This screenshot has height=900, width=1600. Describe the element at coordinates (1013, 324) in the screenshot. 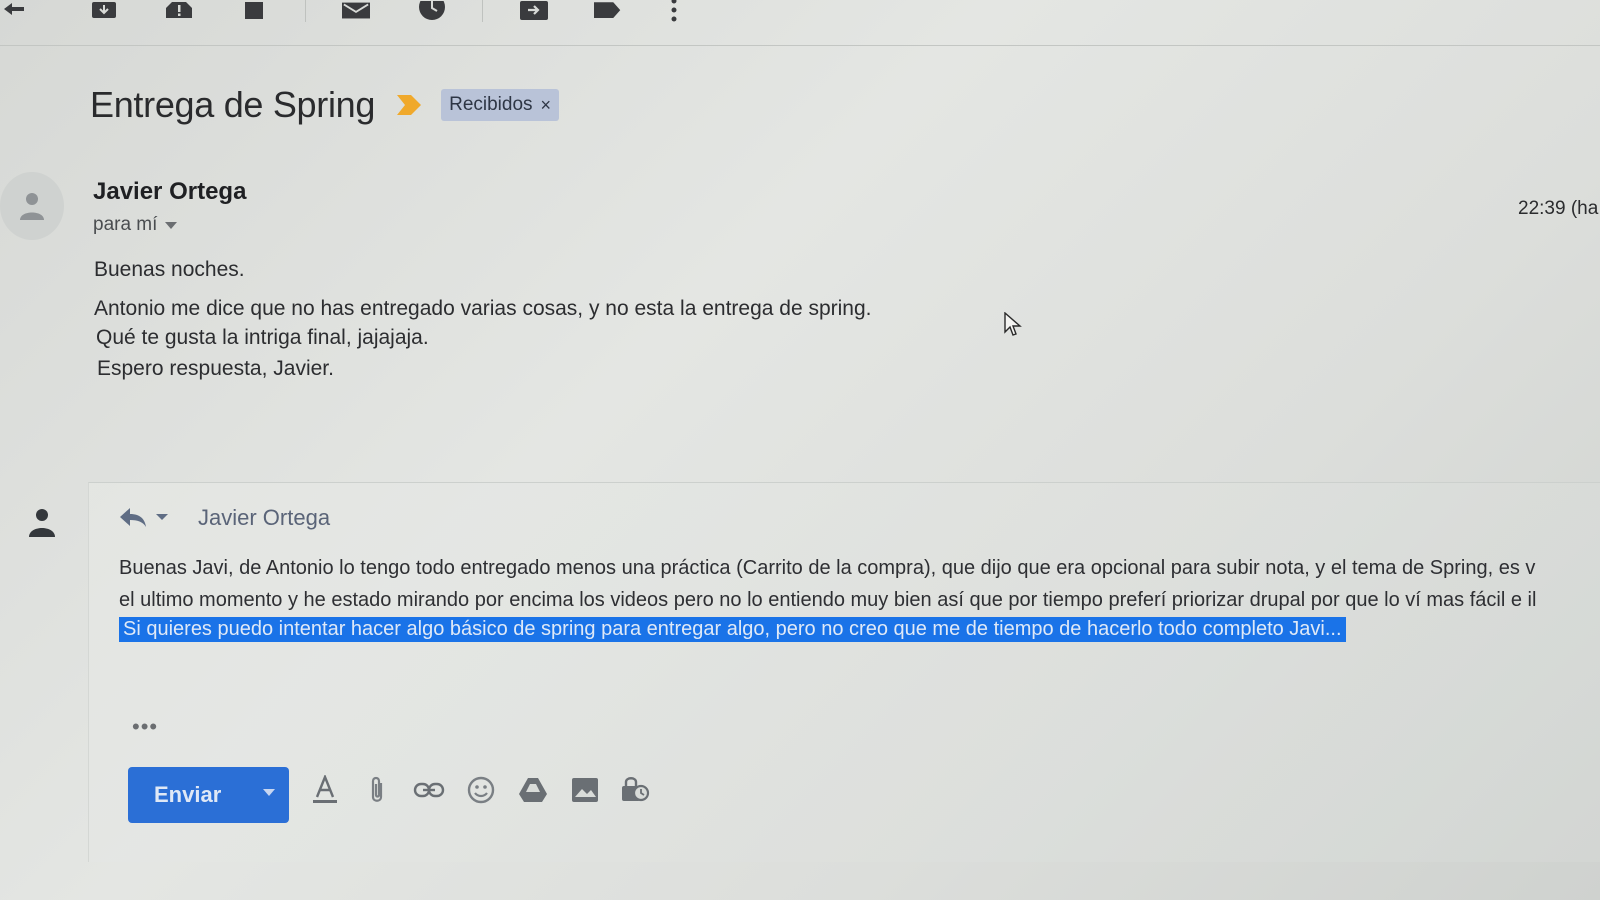

I see `mouse-cursor-icon` at that location.